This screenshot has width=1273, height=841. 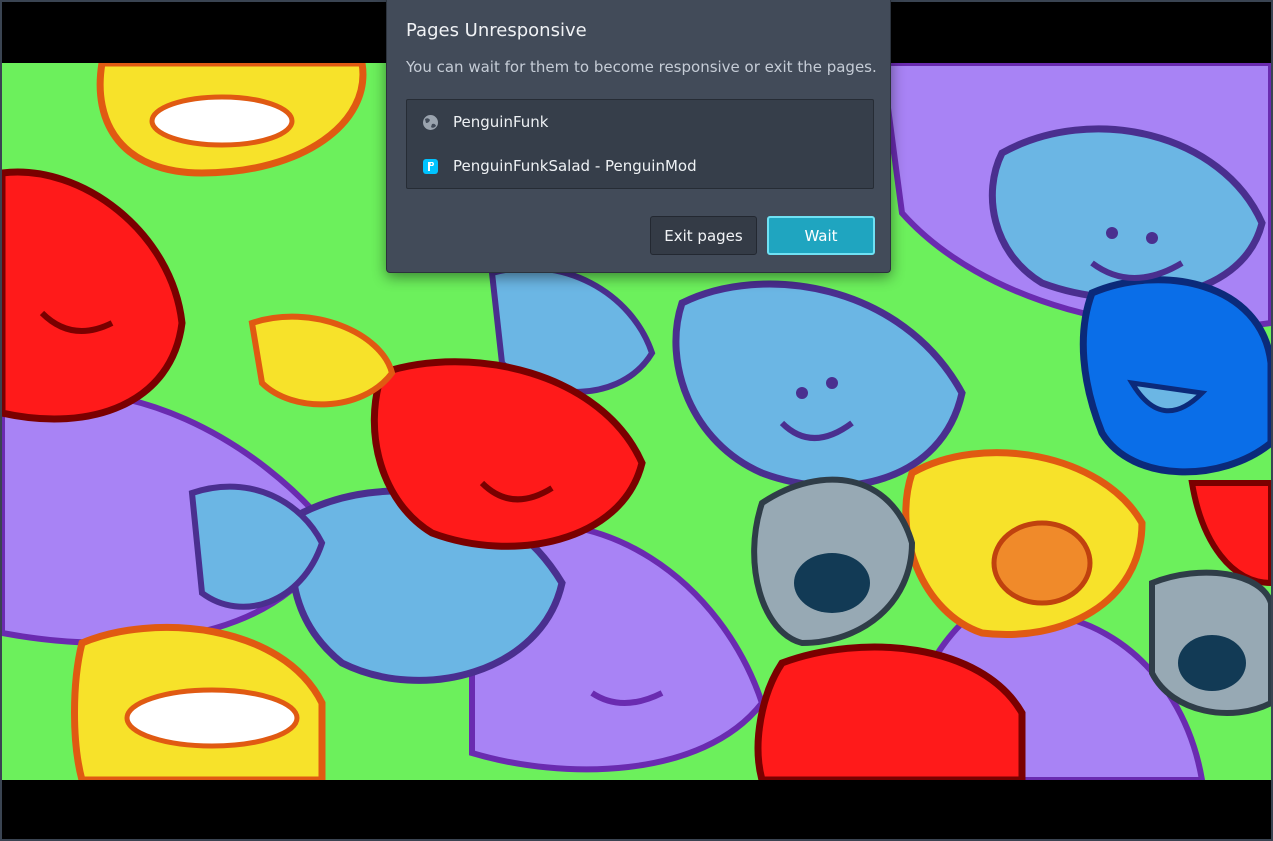 What do you see at coordinates (821, 235) in the screenshot?
I see `wait-button: Wait` at bounding box center [821, 235].